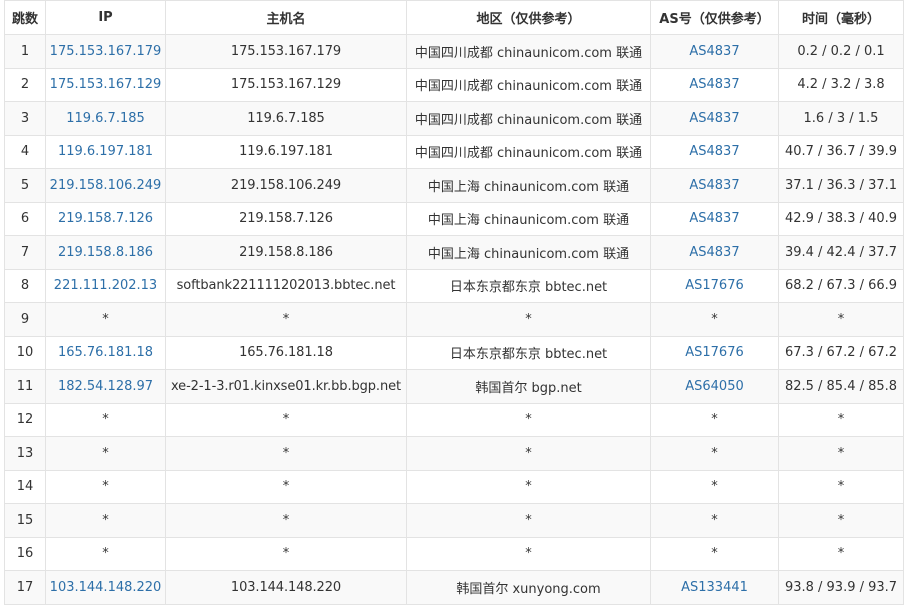  Describe the element at coordinates (286, 252) in the screenshot. I see `hostname-cell: 219.158.8.186` at that location.